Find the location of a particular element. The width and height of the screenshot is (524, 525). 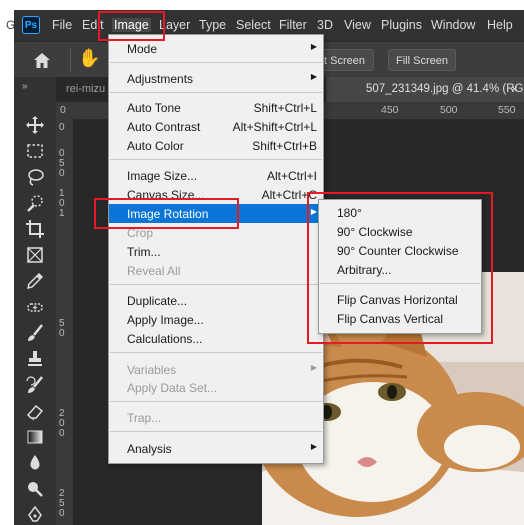

menu-item-auto-contrast: Auto Contrast Alt+Shift+Ctrl+L is located at coordinates (216, 126).